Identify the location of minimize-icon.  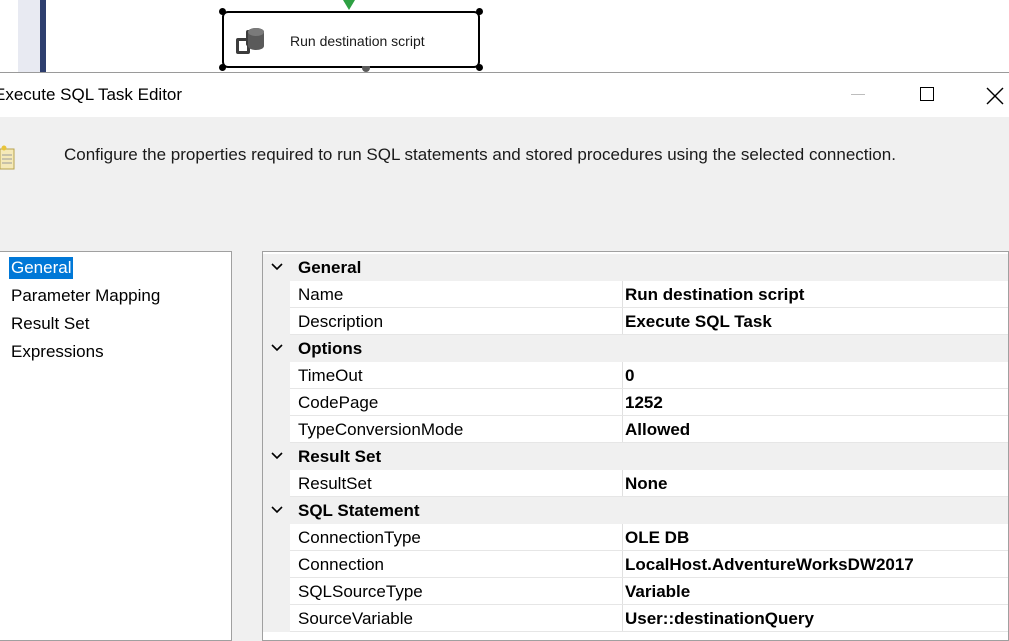
(858, 94).